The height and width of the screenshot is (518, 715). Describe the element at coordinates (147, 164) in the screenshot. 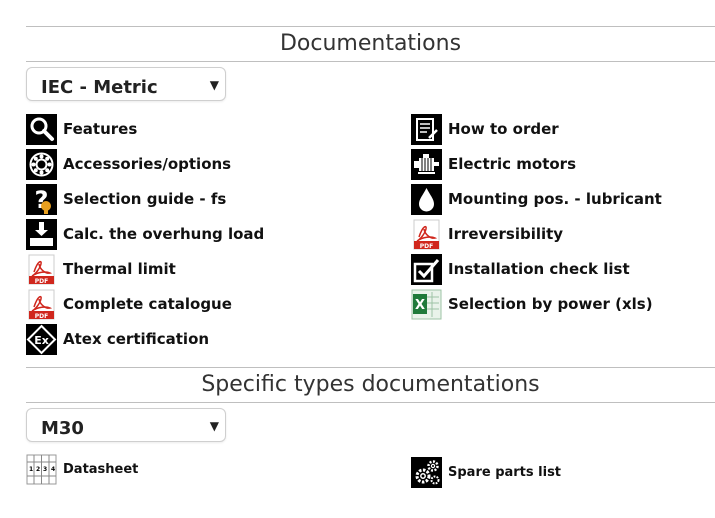

I see `doc-link-label: Accessories/options` at that location.